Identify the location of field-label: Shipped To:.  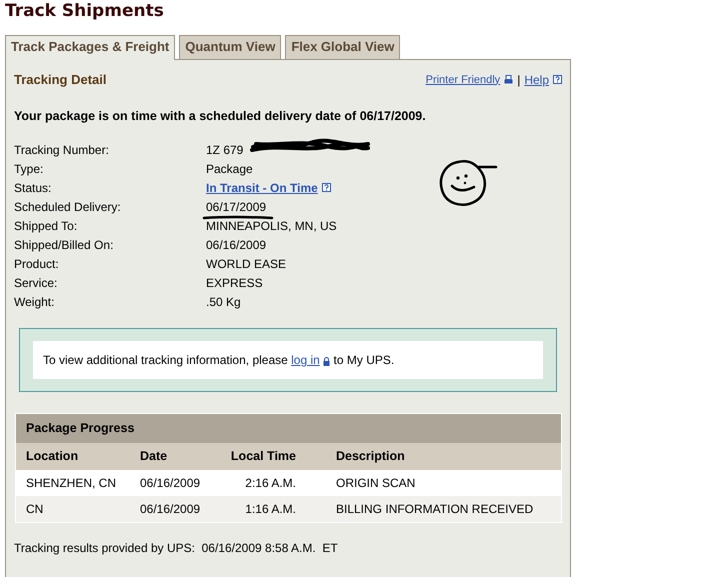
(46, 226).